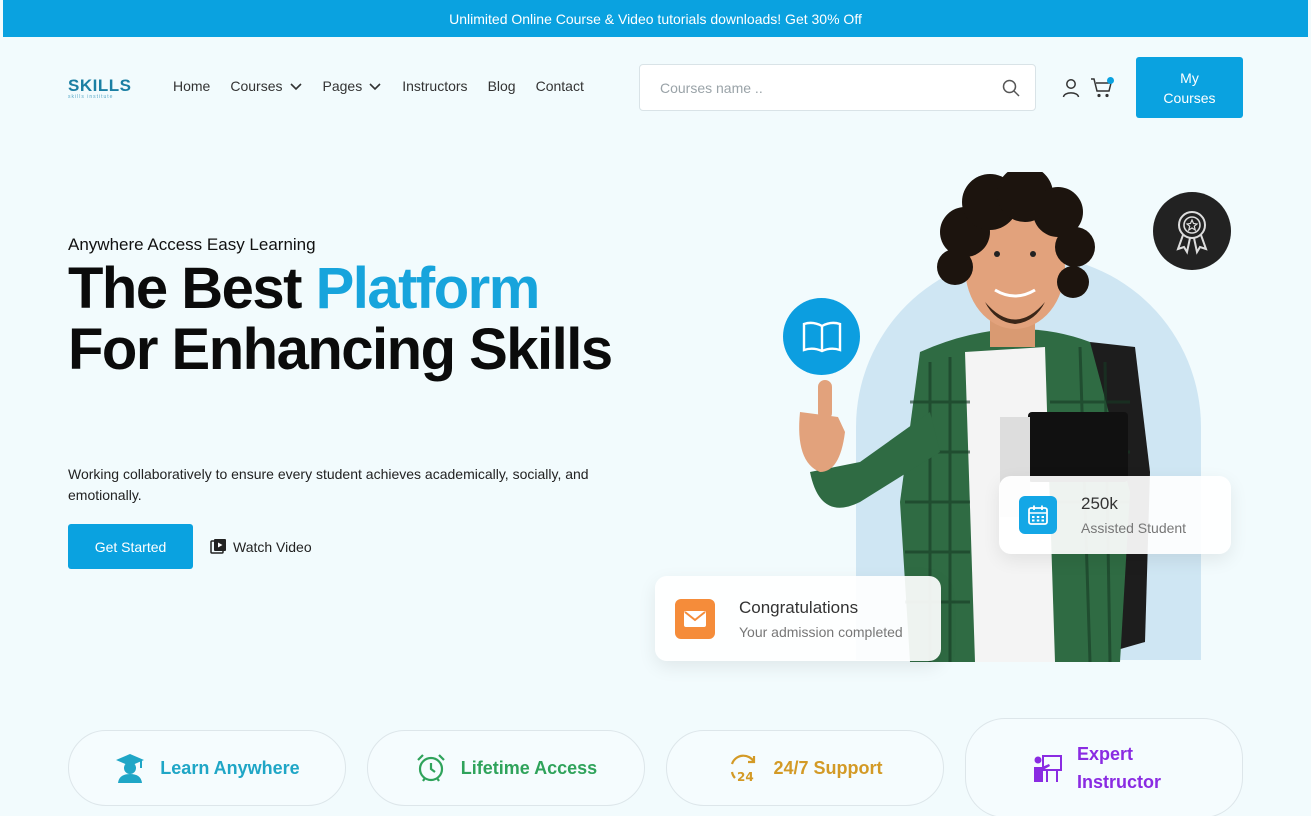  I want to click on alarm-clock-icon, so click(431, 768).